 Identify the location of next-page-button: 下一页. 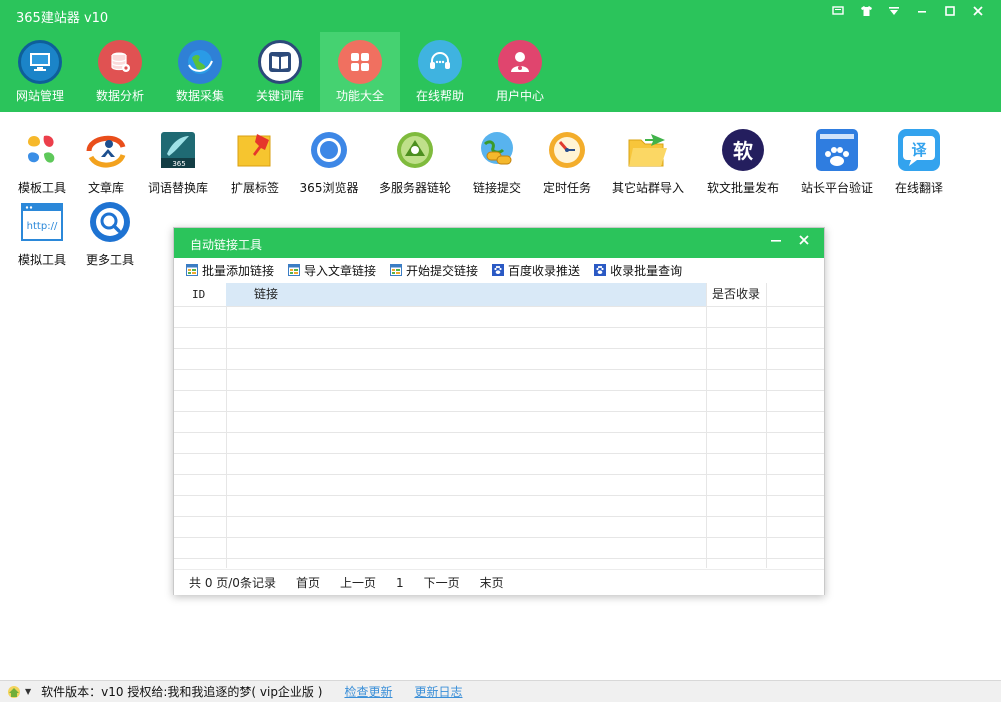
(442, 582).